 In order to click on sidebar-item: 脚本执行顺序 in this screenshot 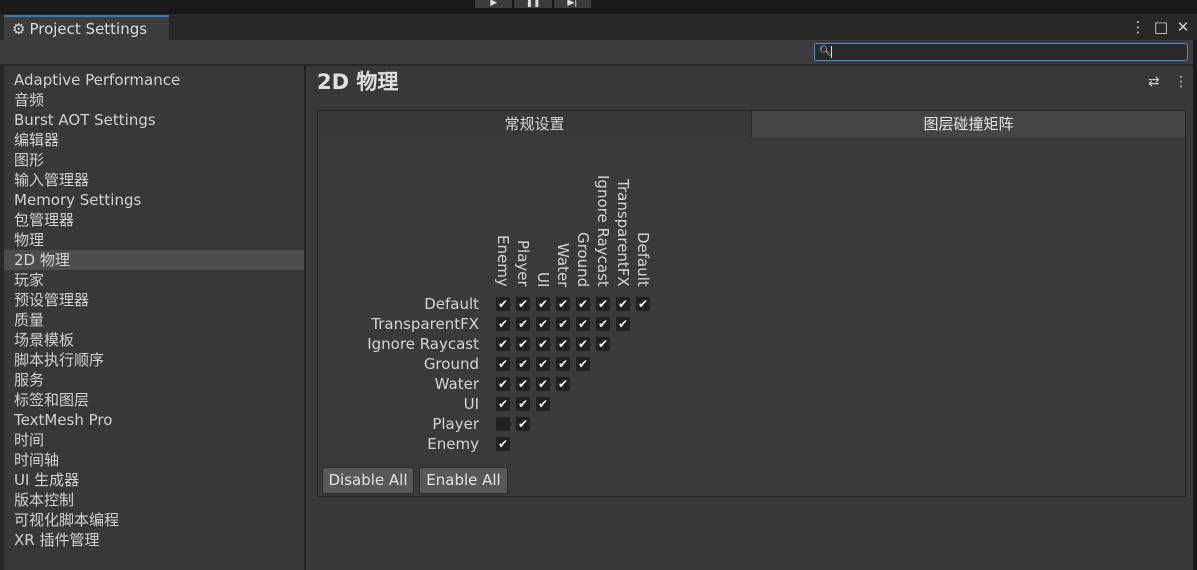, I will do `click(154, 360)`.